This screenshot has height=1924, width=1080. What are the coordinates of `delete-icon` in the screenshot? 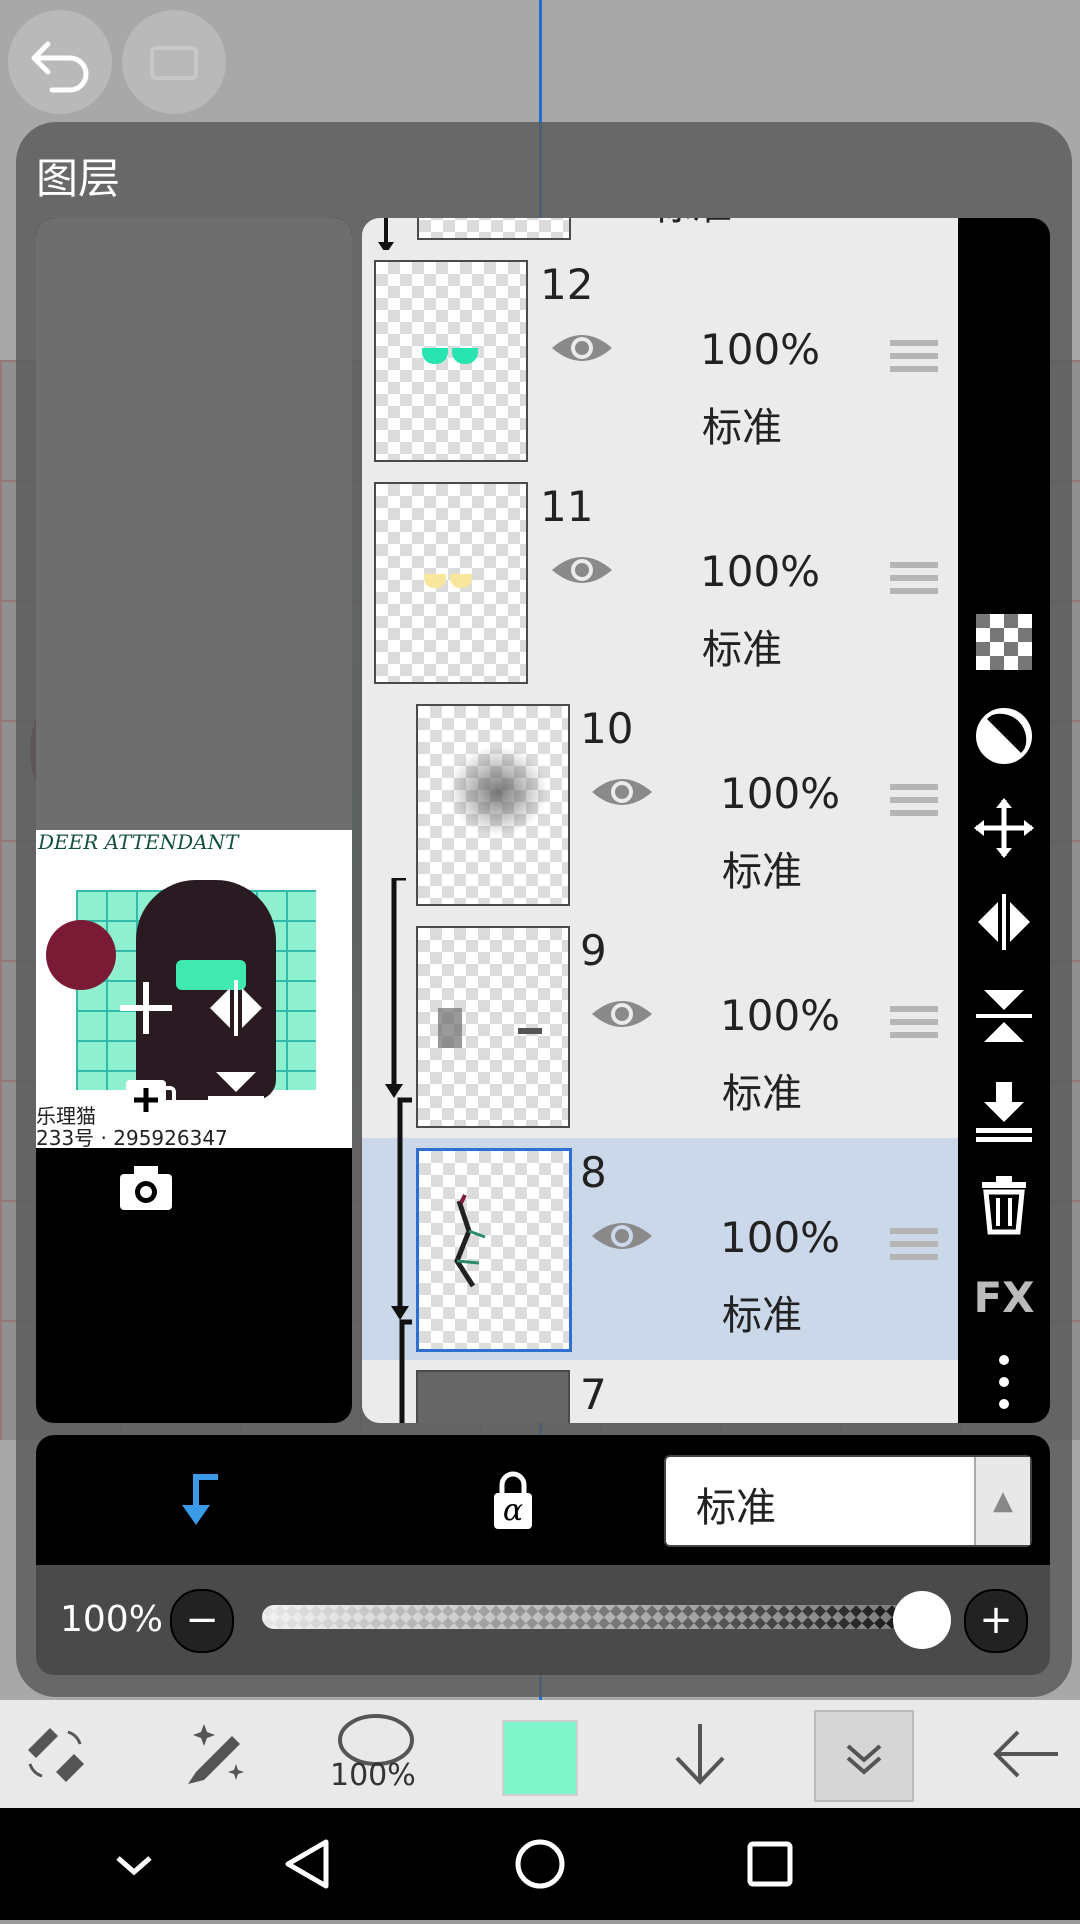 It's located at (1004, 1205).